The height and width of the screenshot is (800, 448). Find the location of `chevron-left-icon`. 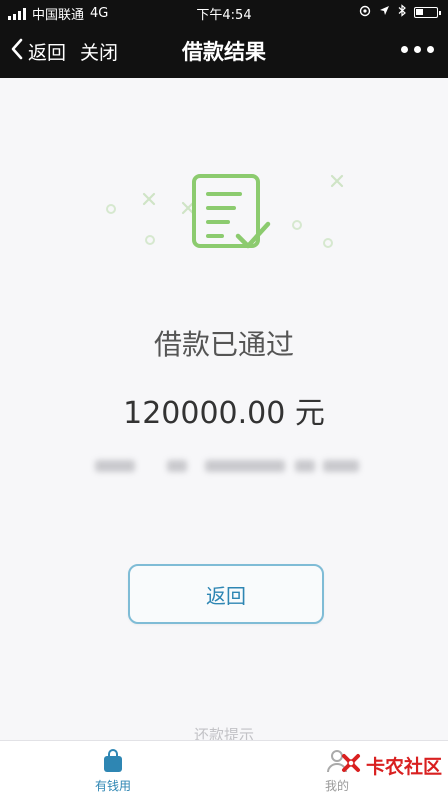

chevron-left-icon is located at coordinates (17, 51).